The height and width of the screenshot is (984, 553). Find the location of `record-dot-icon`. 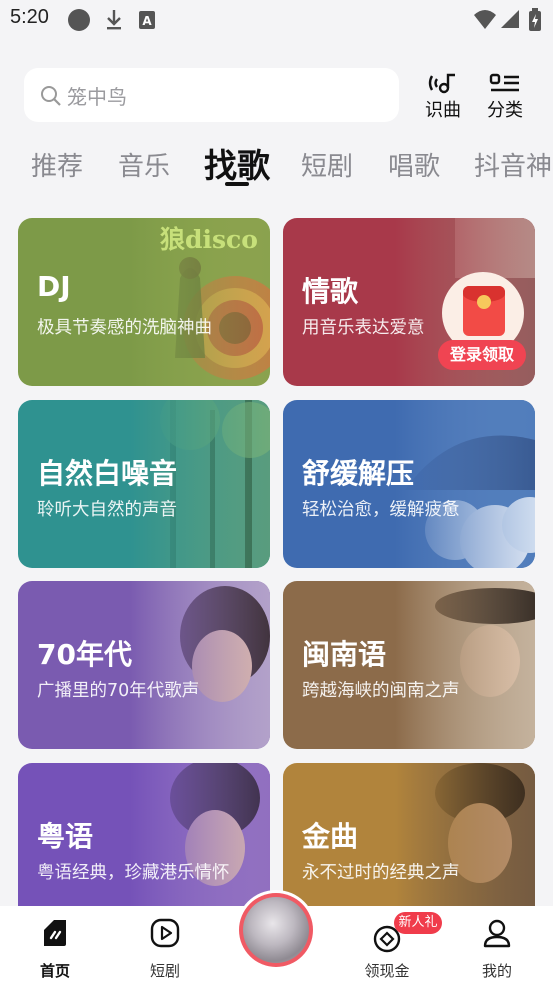

record-dot-icon is located at coordinates (79, 20).